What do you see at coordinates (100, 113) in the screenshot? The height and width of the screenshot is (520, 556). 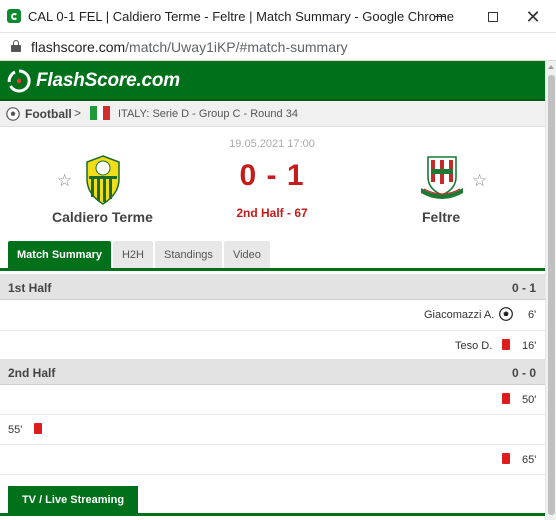 I see `italy-flag-icon` at bounding box center [100, 113].